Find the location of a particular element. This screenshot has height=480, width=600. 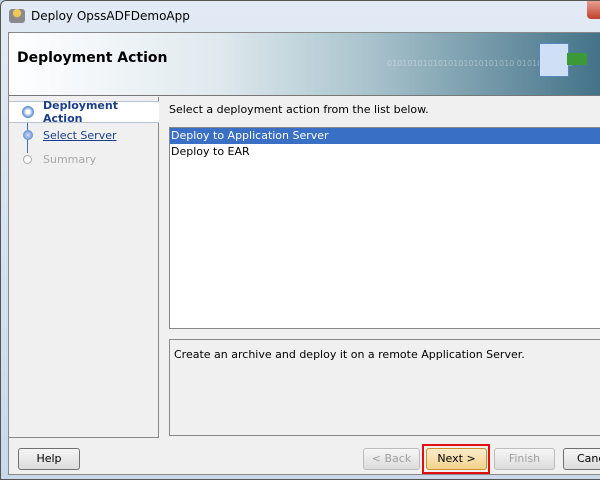

finish-button: Finish is located at coordinates (524, 459).